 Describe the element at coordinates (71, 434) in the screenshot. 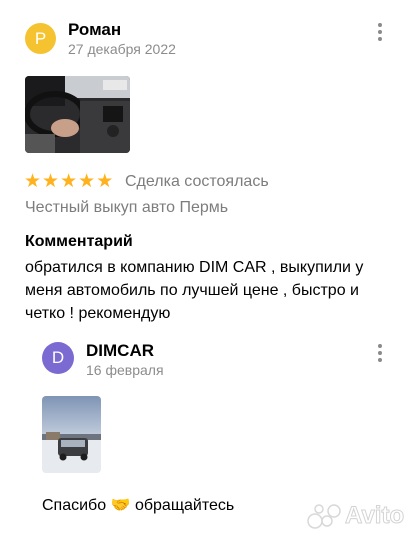

I see `reply-photo` at that location.